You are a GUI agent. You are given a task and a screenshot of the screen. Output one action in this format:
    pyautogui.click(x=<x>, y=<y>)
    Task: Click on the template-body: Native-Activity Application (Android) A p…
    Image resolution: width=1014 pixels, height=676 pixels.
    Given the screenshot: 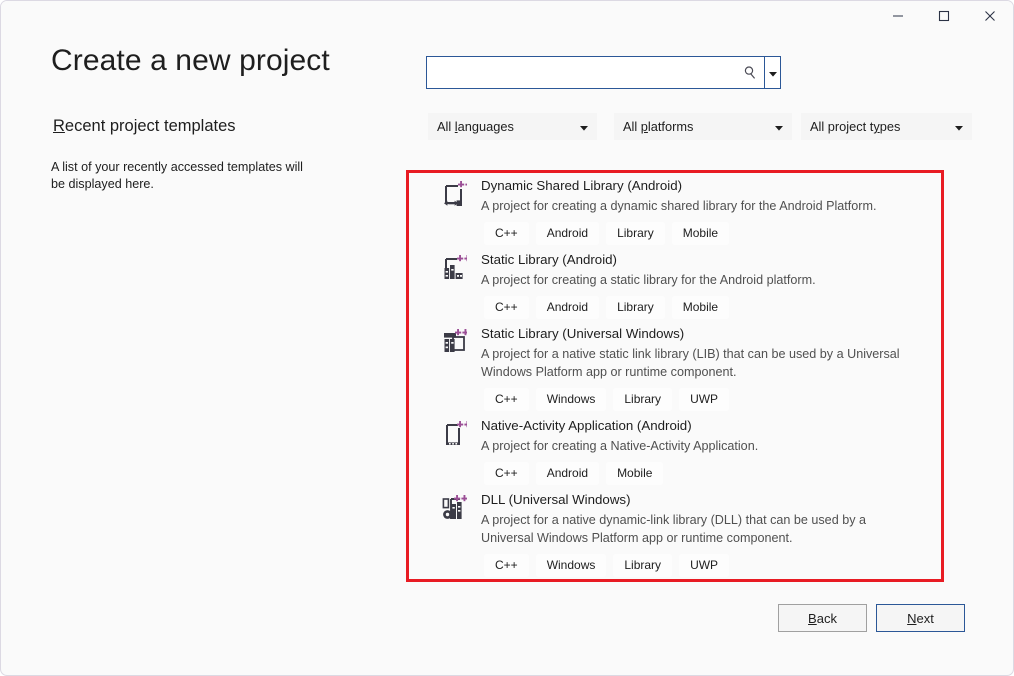 What is the action you would take?
    pyautogui.click(x=711, y=451)
    